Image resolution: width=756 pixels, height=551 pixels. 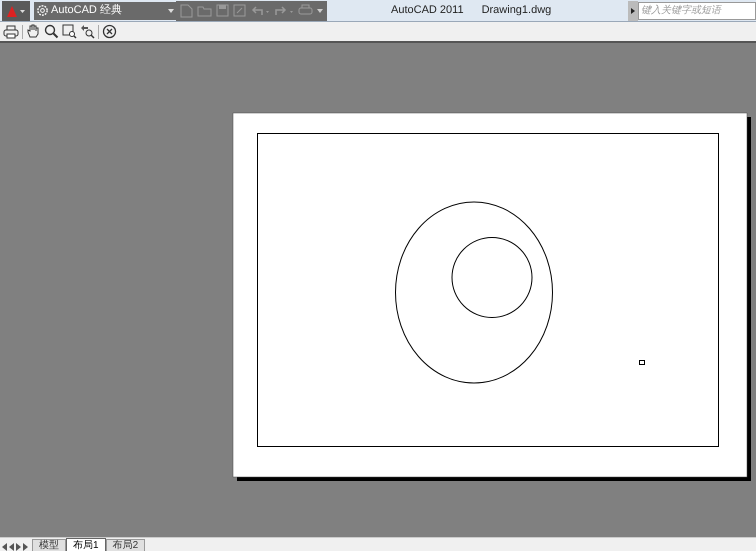 I want to click on search-field: 键入关键字或短语, so click(x=697, y=11).